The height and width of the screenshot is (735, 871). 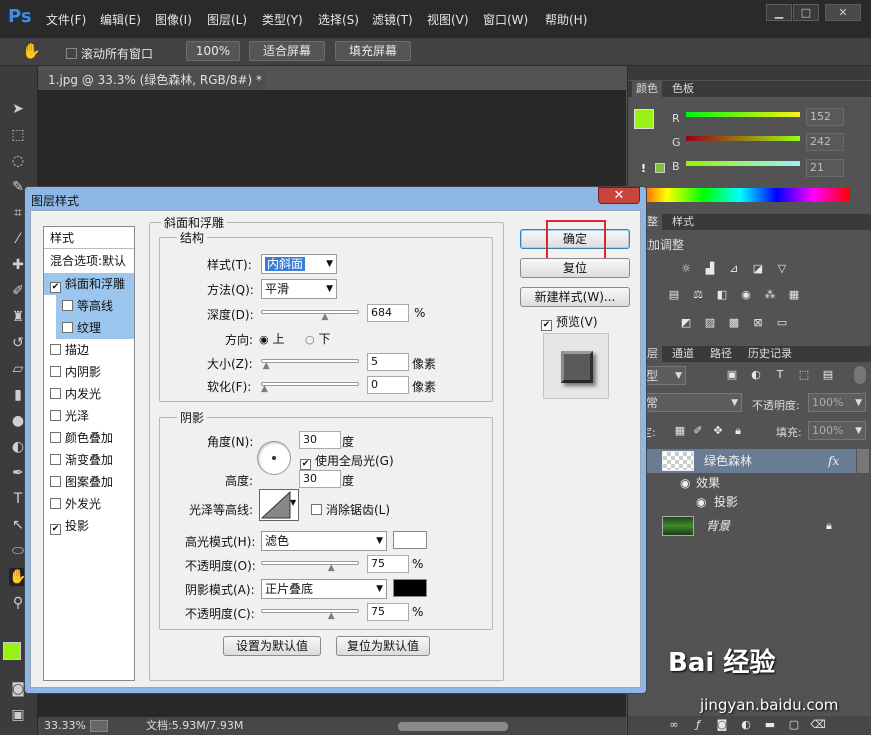 I want to click on gradient-map-icon: ▭, so click(x=782, y=323).